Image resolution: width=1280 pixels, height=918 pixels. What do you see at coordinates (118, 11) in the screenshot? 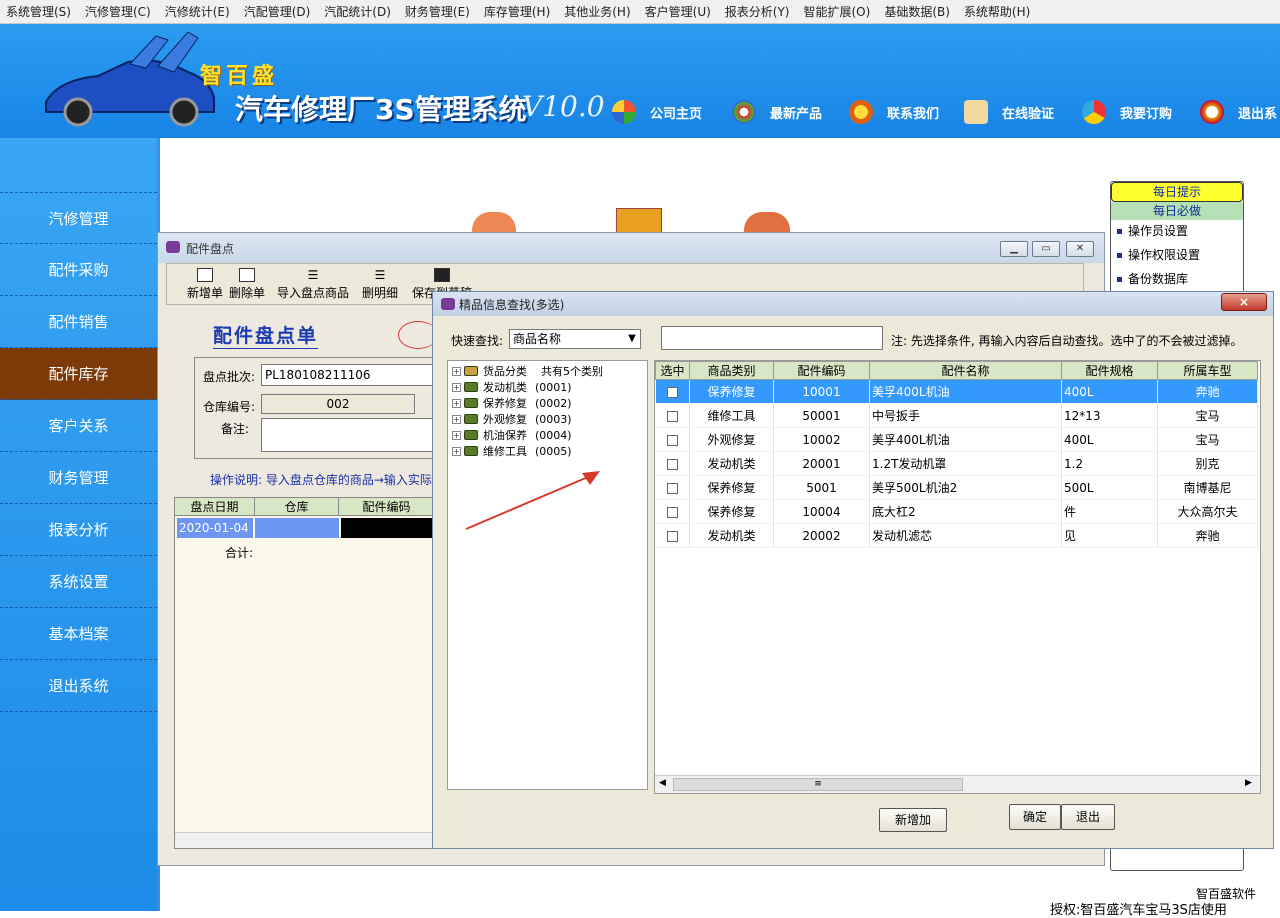
I see `menu-repair-manage: 汽修管理(C)` at bounding box center [118, 11].